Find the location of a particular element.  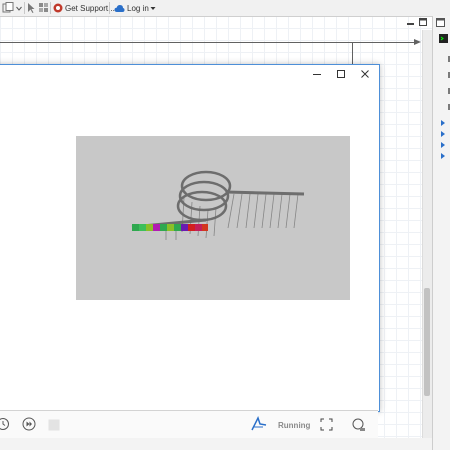

login-button: Log in is located at coordinates (131, 8).